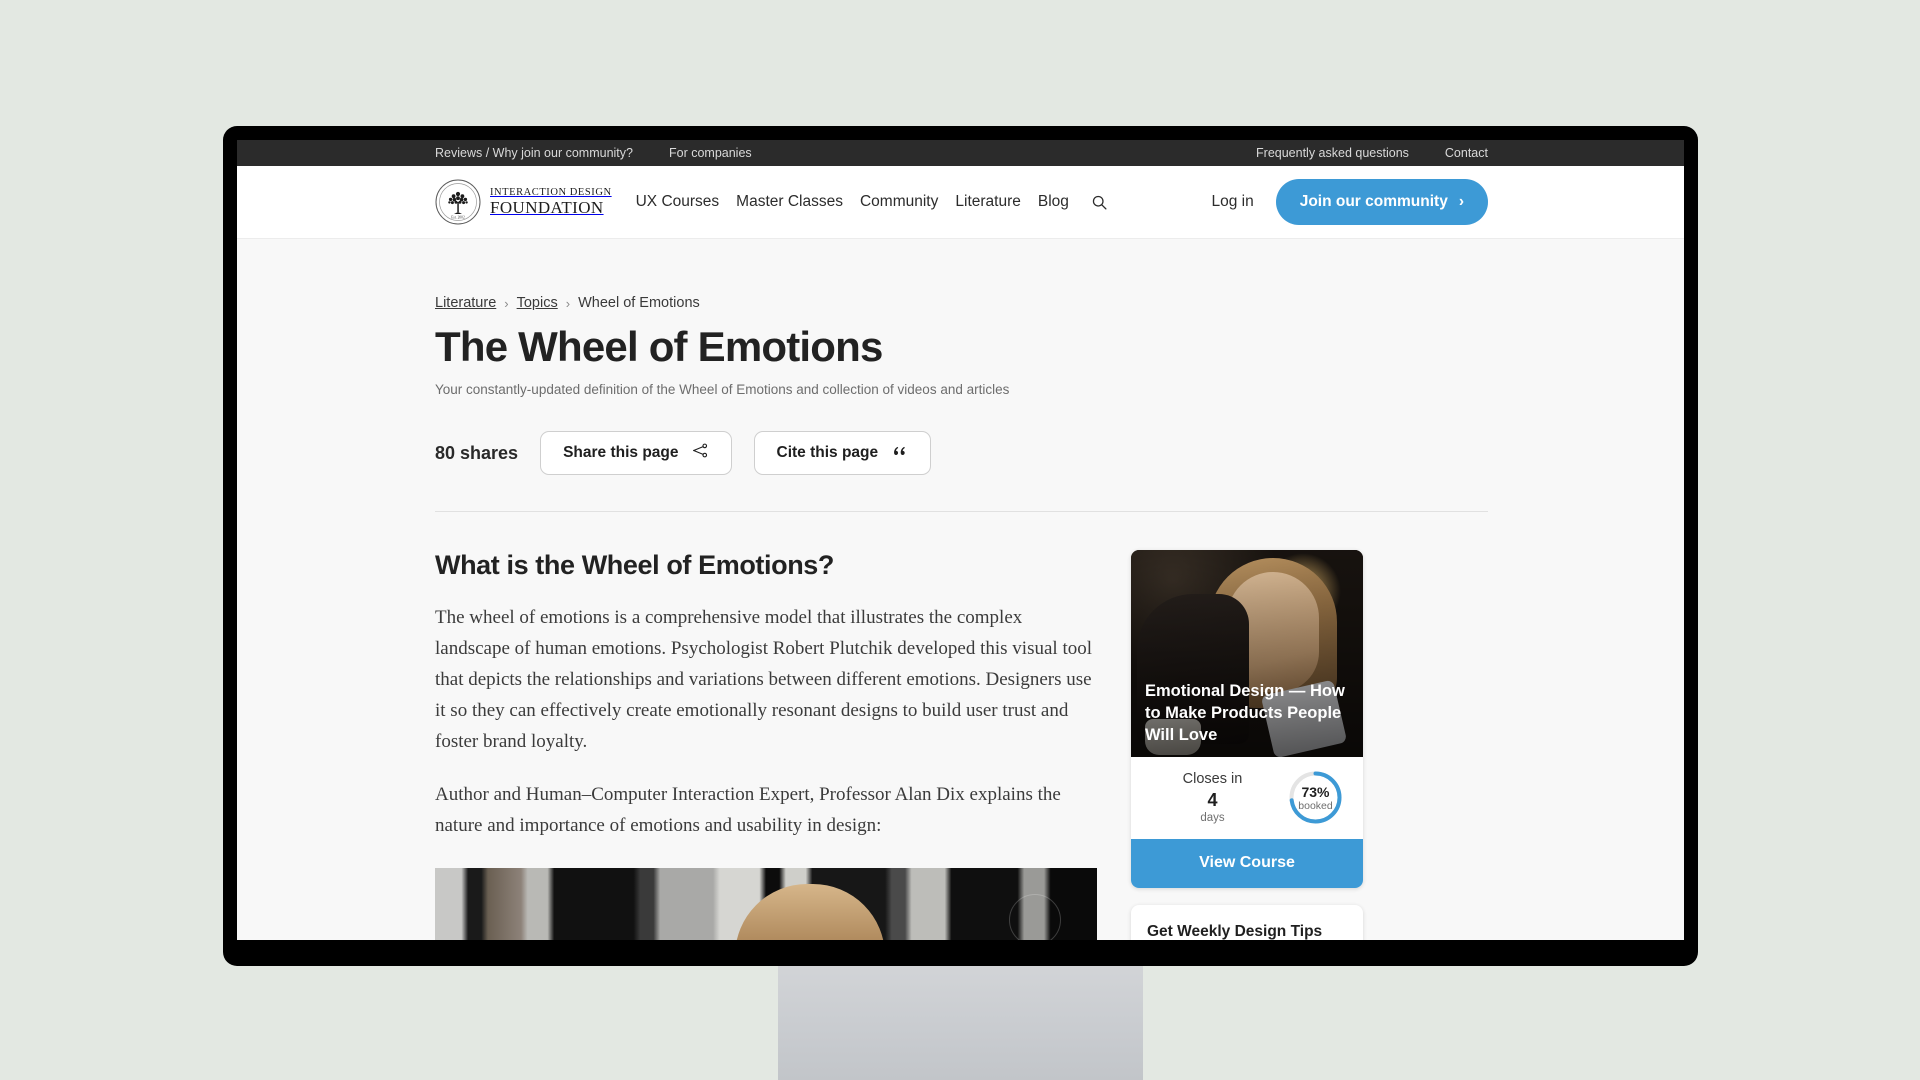 The image size is (1920, 1080). Describe the element at coordinates (700, 453) in the screenshot. I see `share-icon` at that location.